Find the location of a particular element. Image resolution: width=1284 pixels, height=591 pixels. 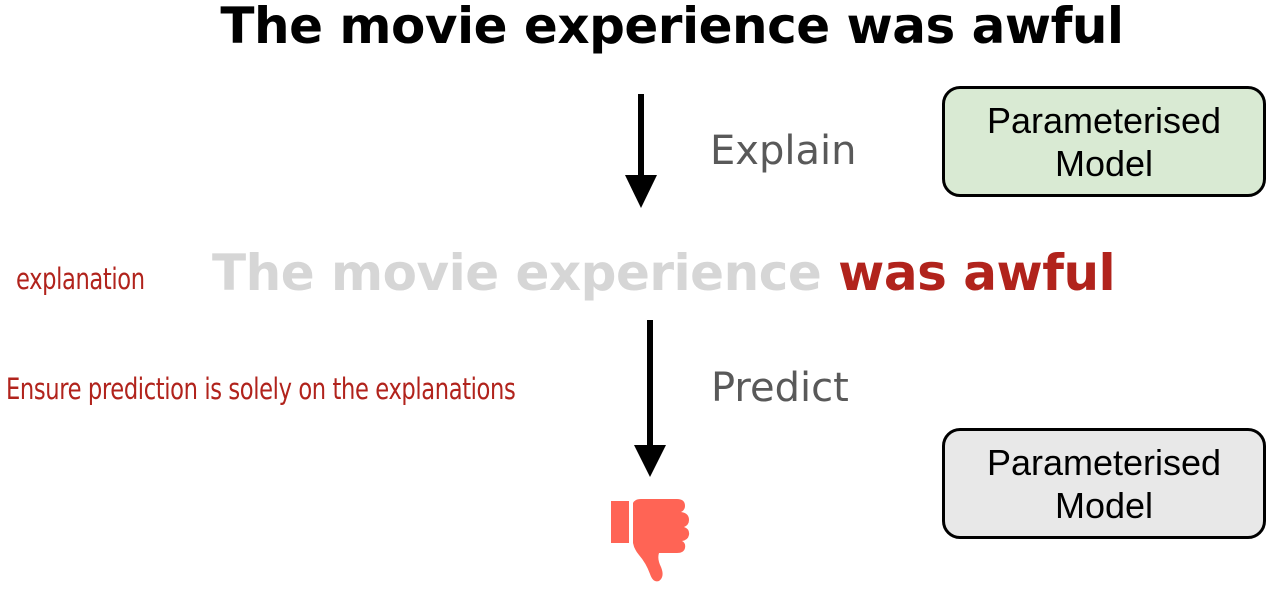

explained-sentence-highlight: was awful is located at coordinates (977, 273).